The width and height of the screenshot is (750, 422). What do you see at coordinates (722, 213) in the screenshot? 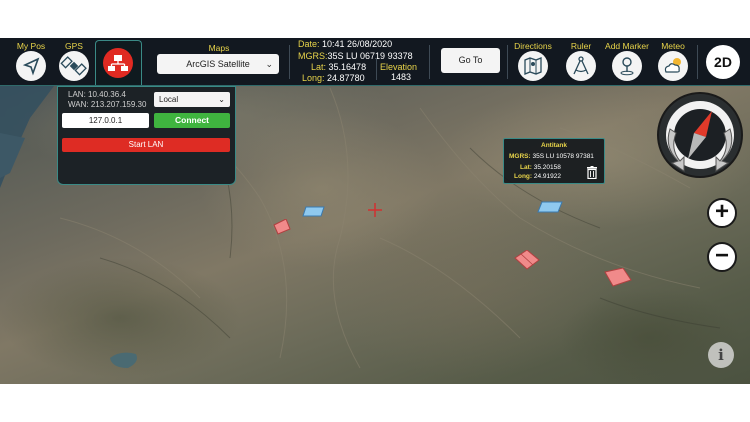
I see `zoom-in-button: +` at bounding box center [722, 213].